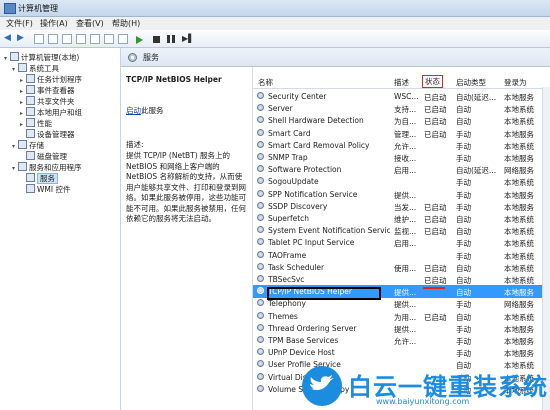  I want to click on cell-name: TAOFrame, so click(287, 255).